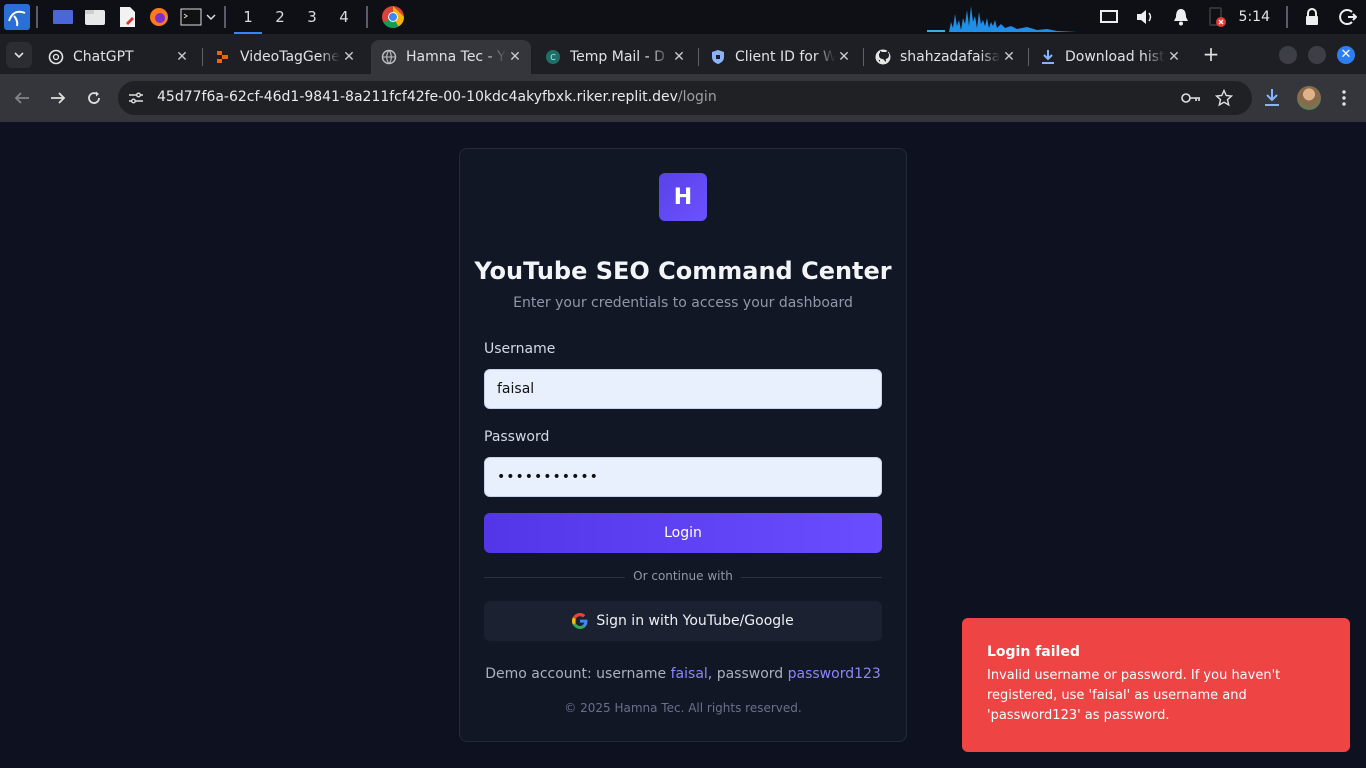 The image size is (1366, 768). I want to click on kali-menu-icon, so click(17, 17).